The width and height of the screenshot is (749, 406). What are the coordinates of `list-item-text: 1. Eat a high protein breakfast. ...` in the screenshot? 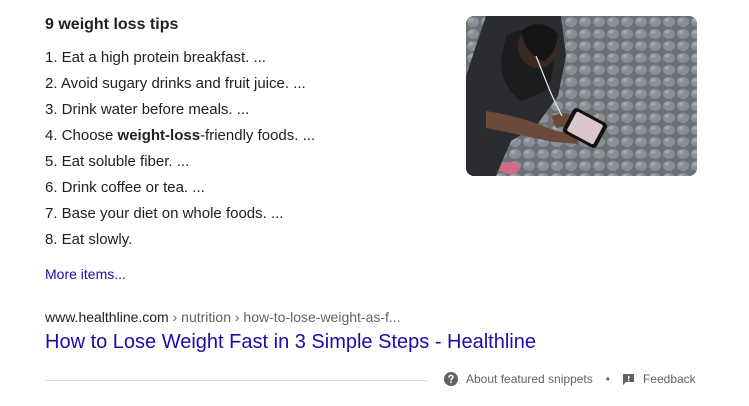 It's located at (155, 57).